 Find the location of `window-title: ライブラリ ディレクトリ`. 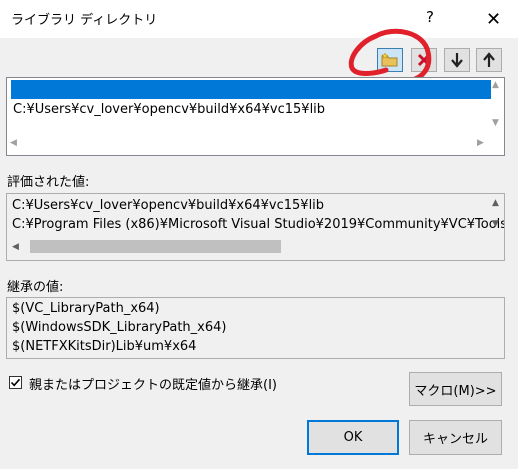

window-title: ライブラリ ディレクトリ is located at coordinates (84, 20).